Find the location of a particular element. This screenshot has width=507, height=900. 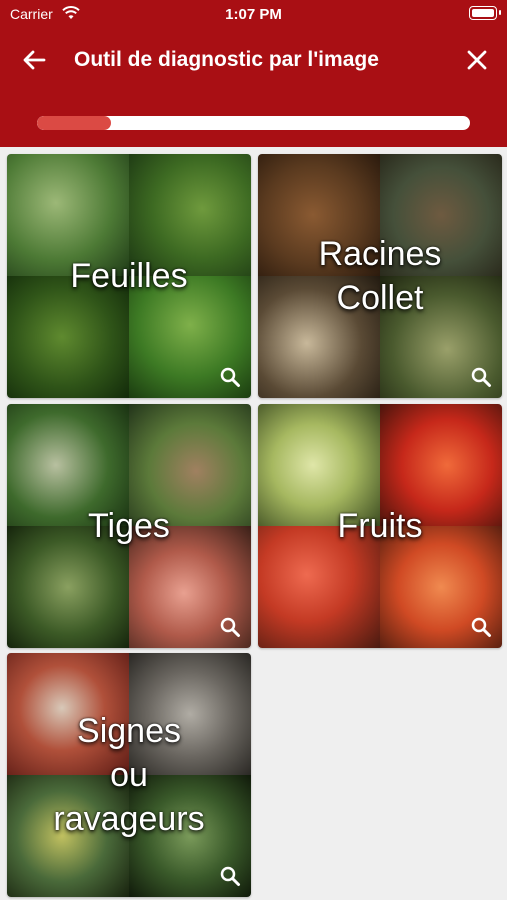

category-card-fruits: Fruits is located at coordinates (380, 526).